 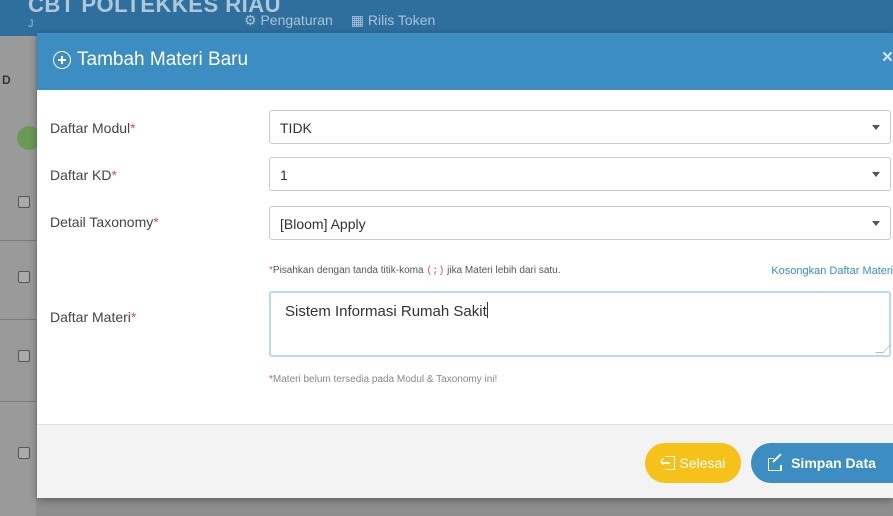 I want to click on exit-icon, so click(x=667, y=463).